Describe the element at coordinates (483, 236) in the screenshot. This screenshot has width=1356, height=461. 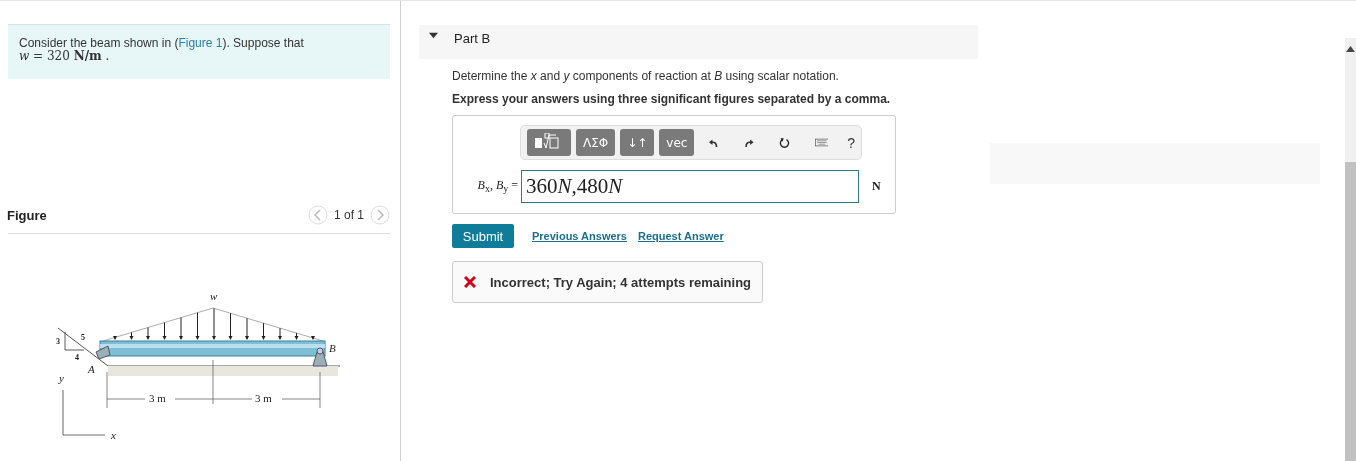
I see `submit-button: Submit` at that location.